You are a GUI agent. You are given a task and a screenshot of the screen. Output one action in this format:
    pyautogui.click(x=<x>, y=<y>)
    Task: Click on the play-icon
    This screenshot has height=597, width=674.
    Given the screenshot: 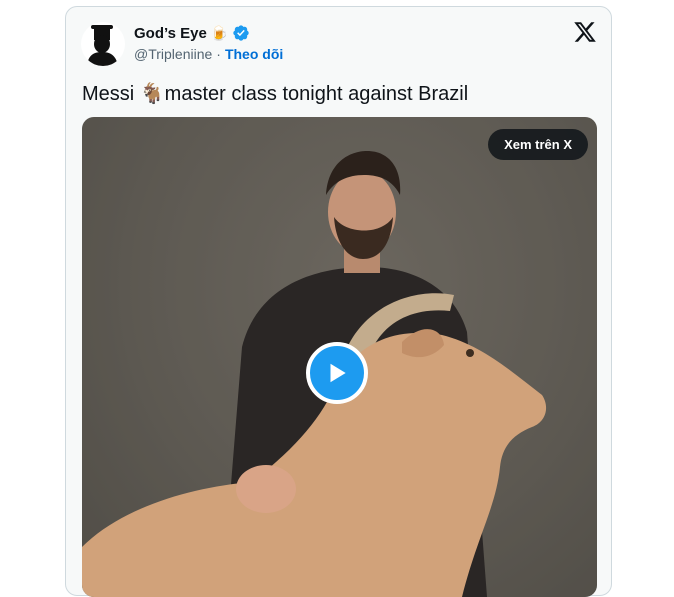 What is the action you would take?
    pyautogui.click(x=338, y=373)
    